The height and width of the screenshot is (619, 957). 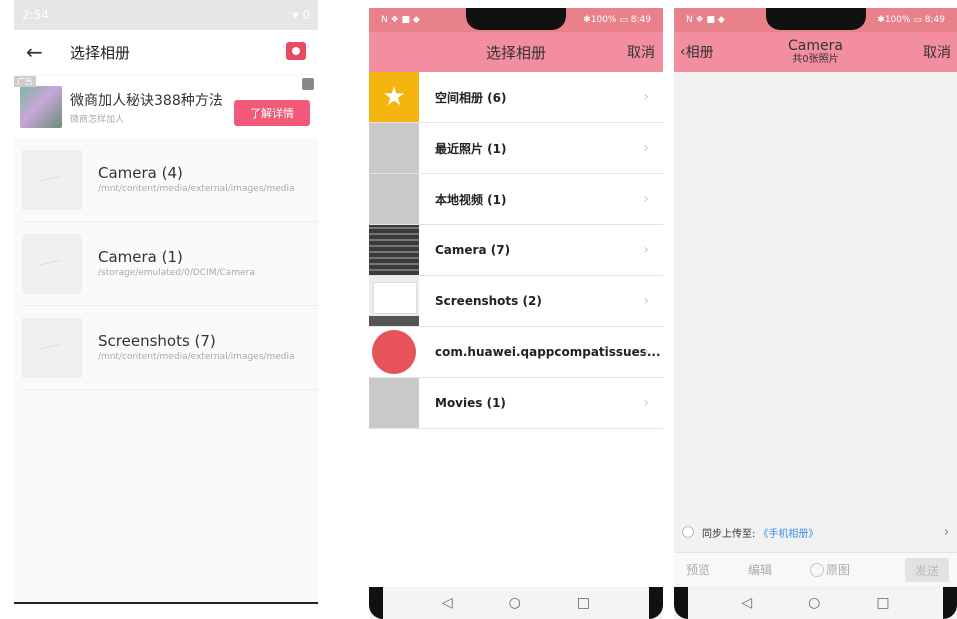 I want to click on ad-text: 微商加人秘诀388种方法 微商怎样加人, so click(x=146, y=107).